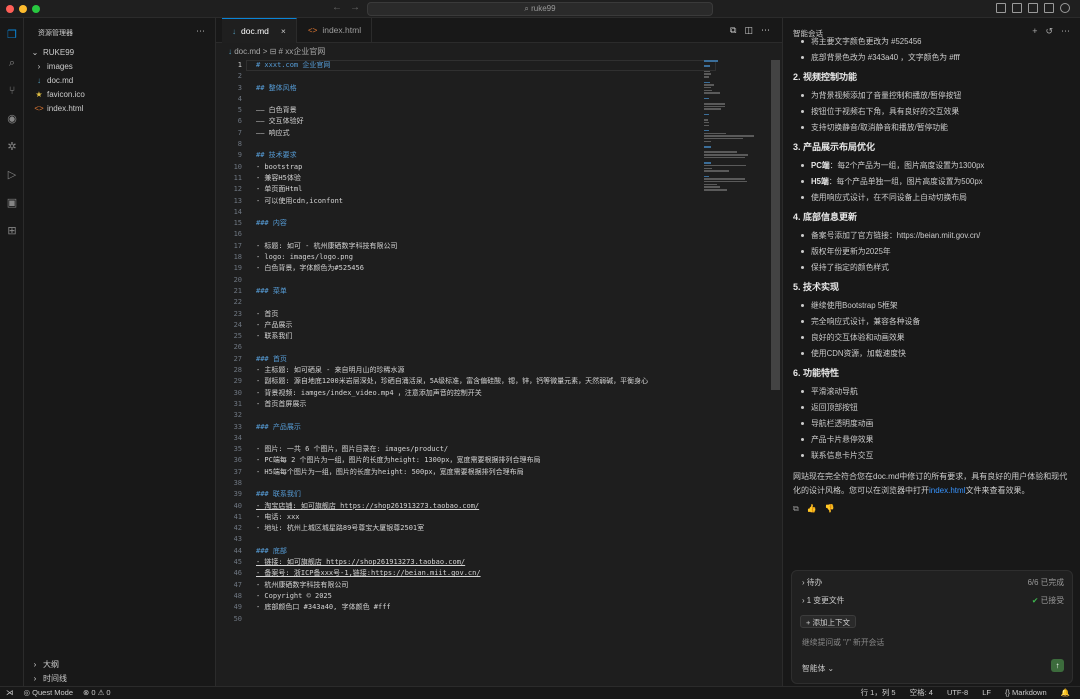  Describe the element at coordinates (23, 9) in the screenshot. I see `minimize-window-button` at that location.